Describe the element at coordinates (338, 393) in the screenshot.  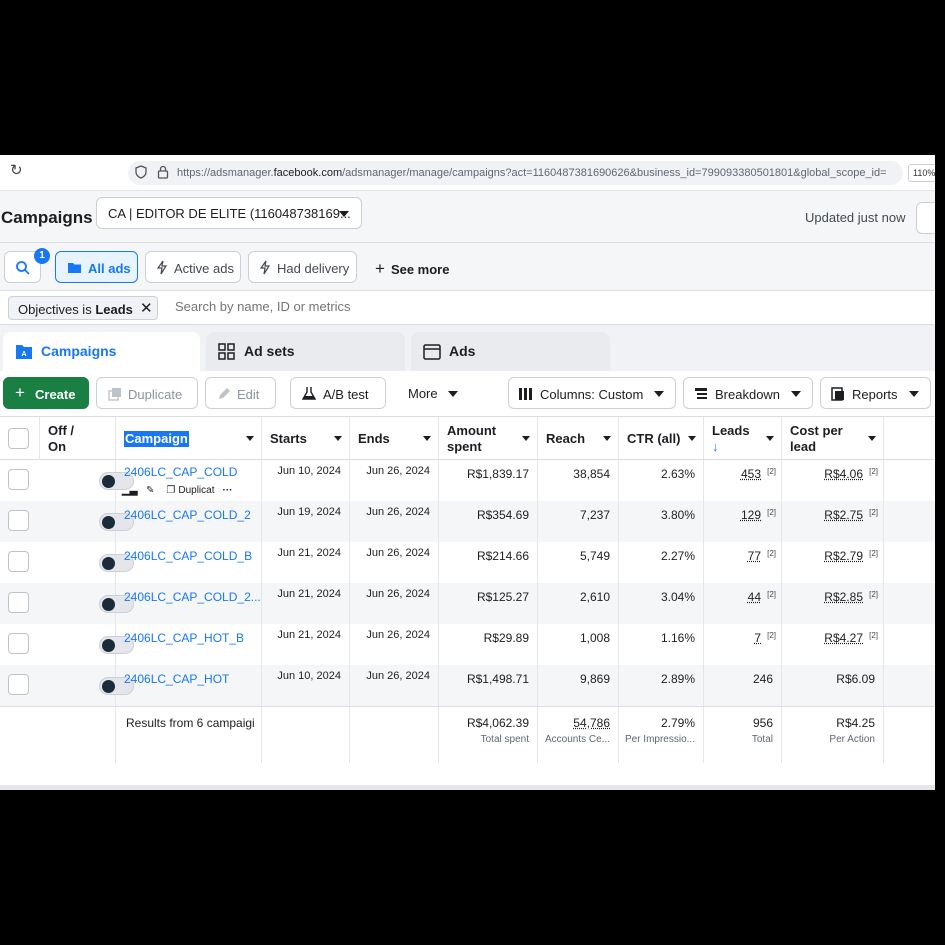
I see `ab-test-button: A/B test` at that location.